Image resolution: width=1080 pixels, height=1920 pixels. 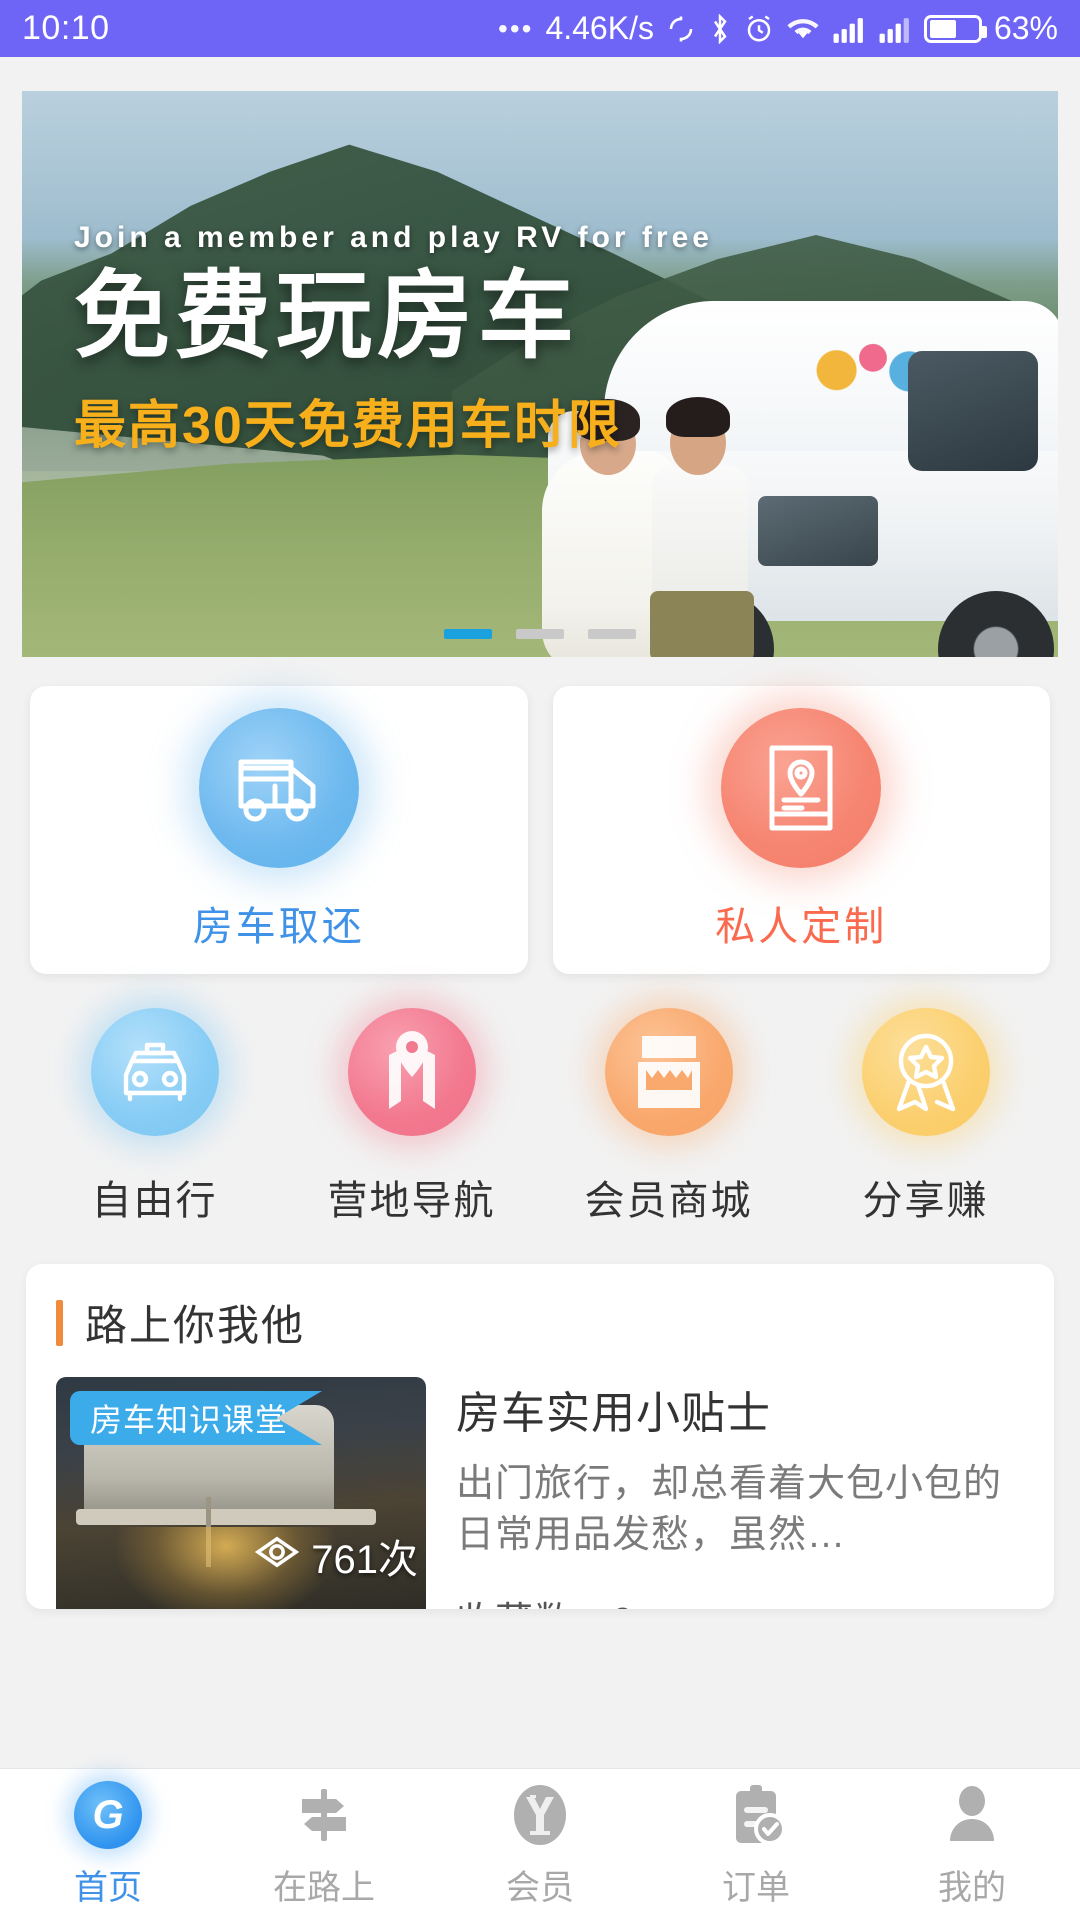 What do you see at coordinates (925, 1201) in the screenshot?
I see `quick-action-label: 分享赚` at bounding box center [925, 1201].